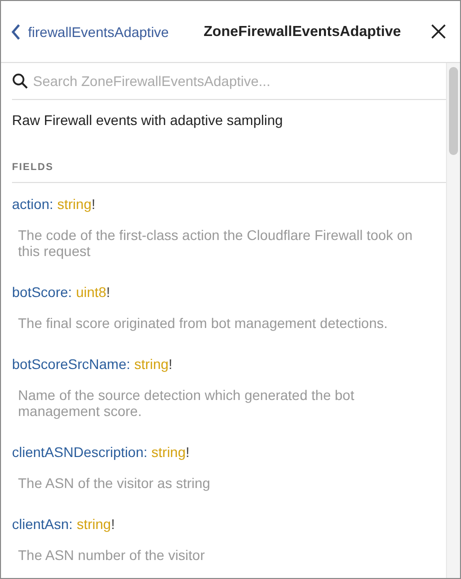  What do you see at coordinates (148, 120) in the screenshot?
I see `type-description: Raw Firewall events with adaptive sampling` at bounding box center [148, 120].